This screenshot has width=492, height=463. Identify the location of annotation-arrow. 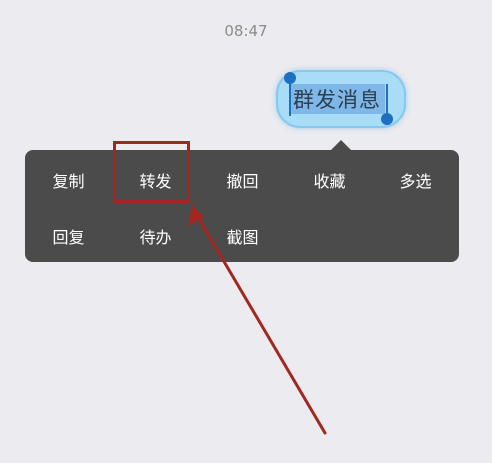
(257, 320).